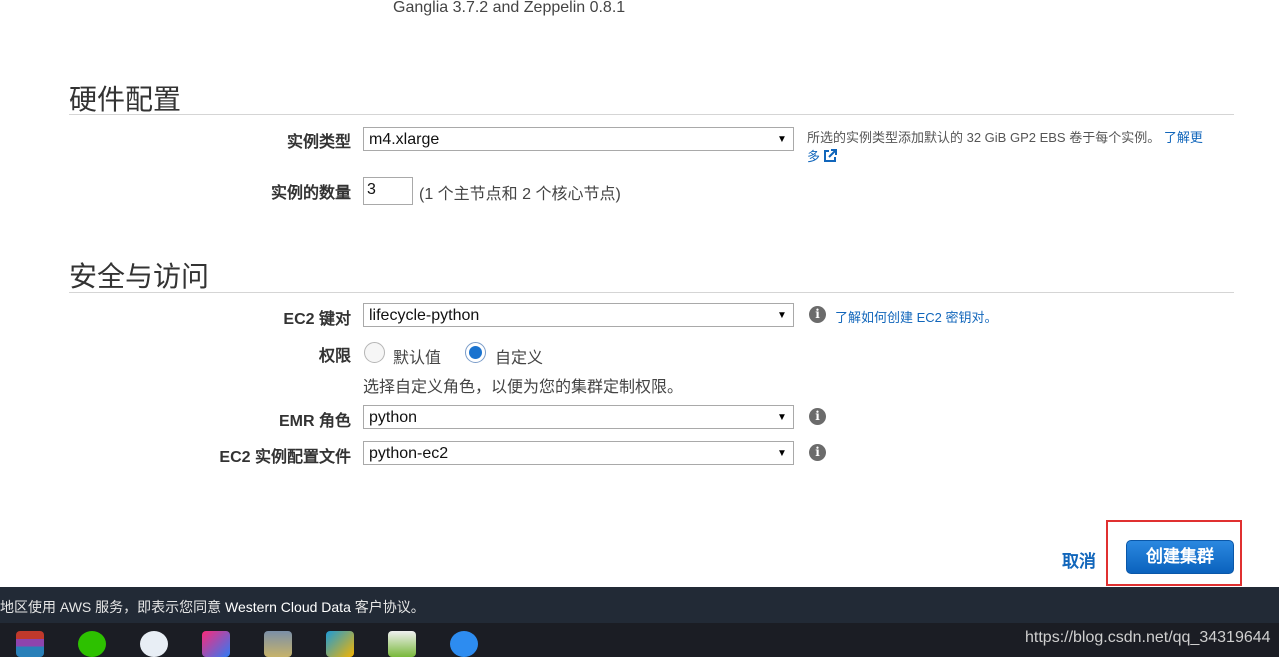  What do you see at coordinates (113, 607) in the screenshot?
I see `footer-prefix: 地区使用 AWS 服务，即表示您同意` at bounding box center [113, 607].